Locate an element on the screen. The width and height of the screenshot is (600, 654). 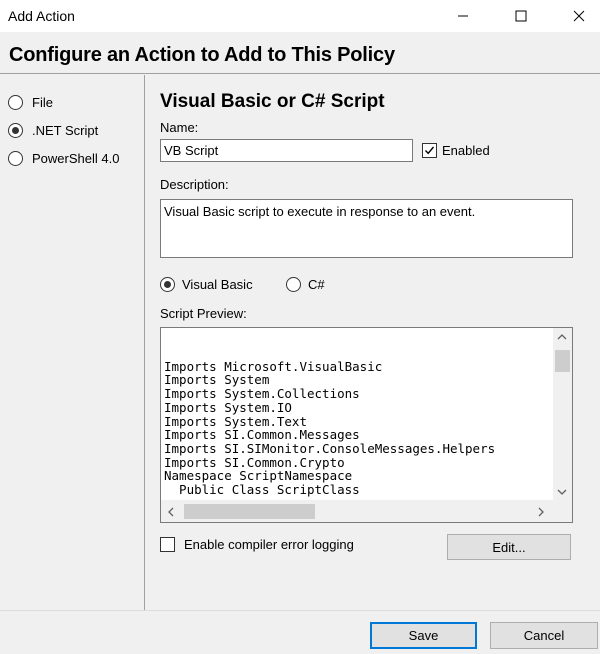
name-label: Name: is located at coordinates (179, 127).